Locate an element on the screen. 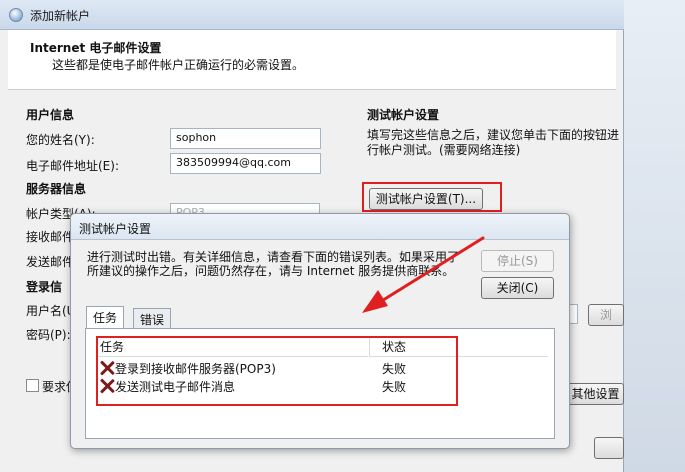 This screenshot has height=472, width=685. browse-button: 浏 is located at coordinates (606, 315).